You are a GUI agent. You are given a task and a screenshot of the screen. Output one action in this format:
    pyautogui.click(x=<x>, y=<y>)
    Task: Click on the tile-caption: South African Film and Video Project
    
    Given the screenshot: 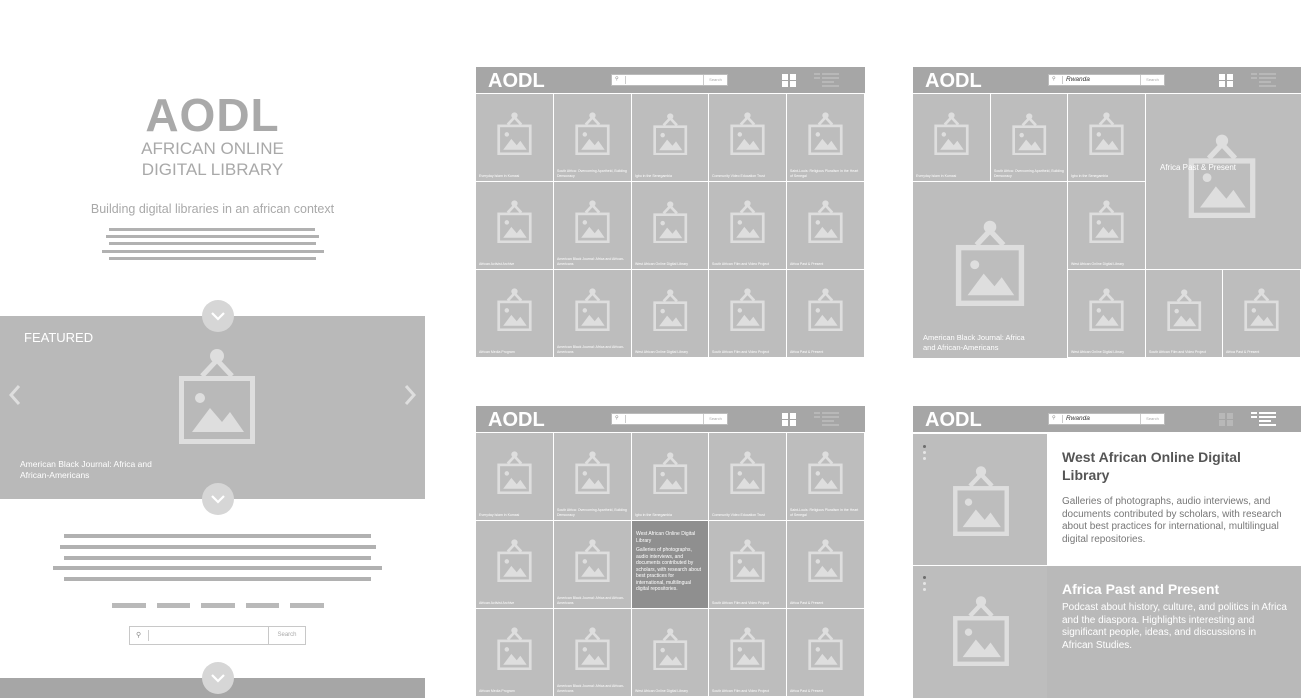 What is the action you would take?
    pyautogui.click(x=740, y=263)
    